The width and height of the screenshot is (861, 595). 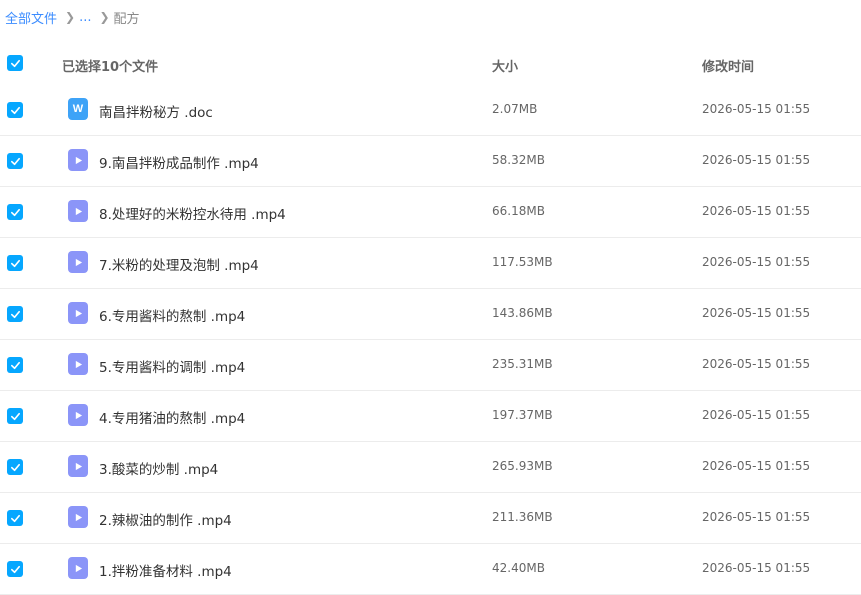 I want to click on file-name: 1.拌粉准备材料 .mp4, so click(x=165, y=570).